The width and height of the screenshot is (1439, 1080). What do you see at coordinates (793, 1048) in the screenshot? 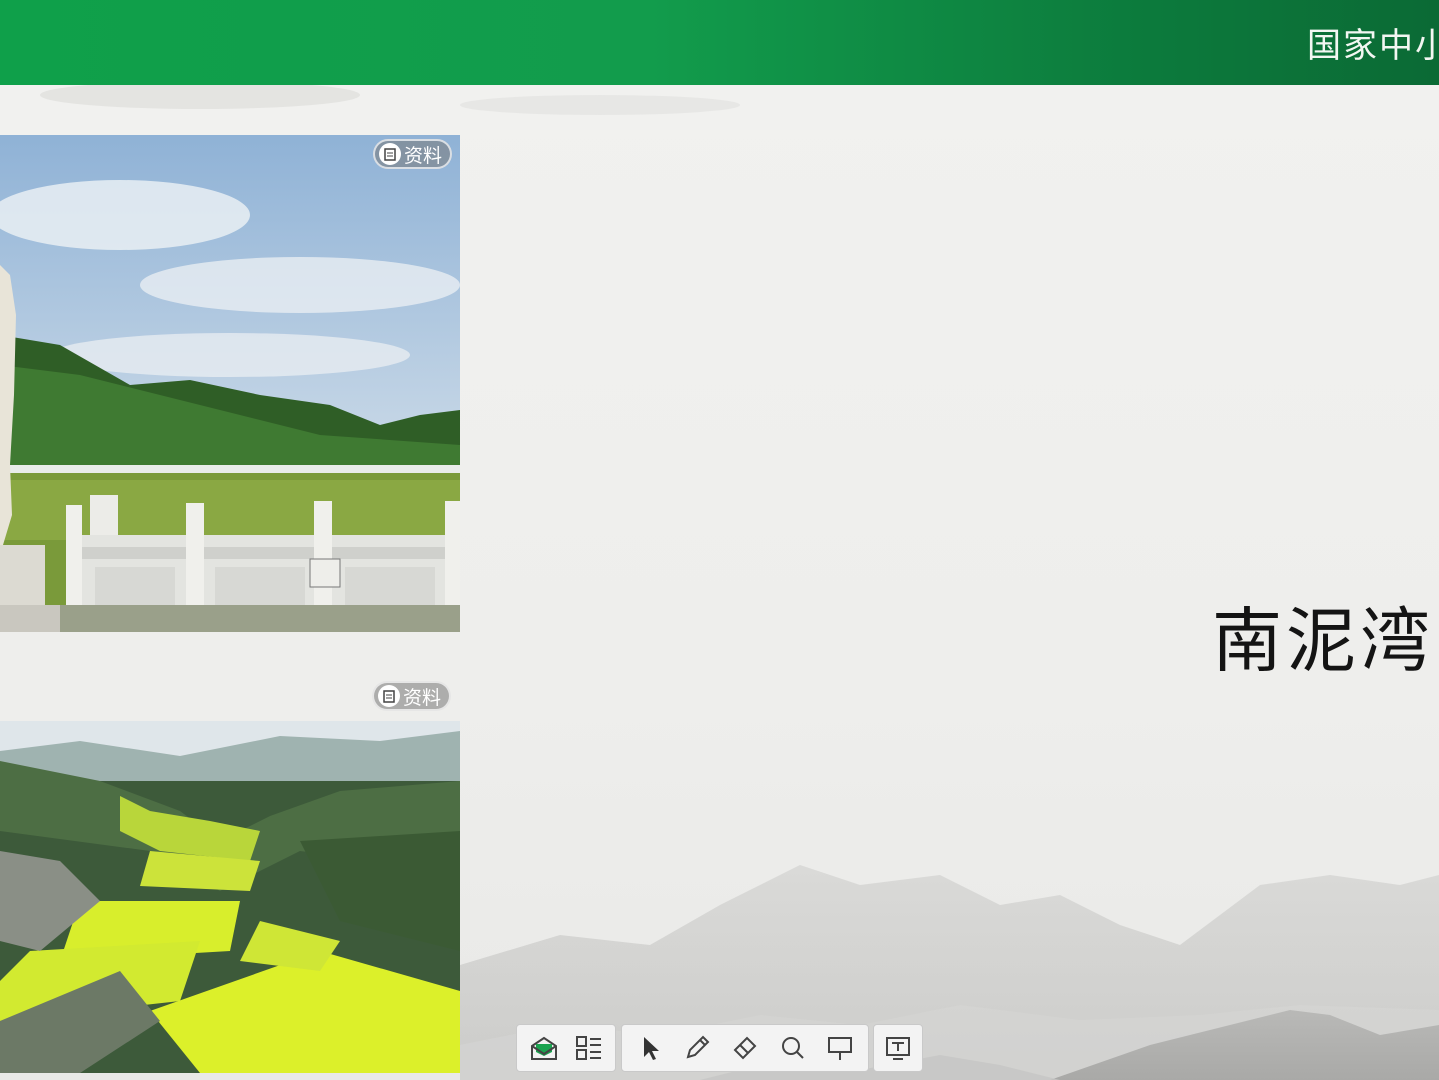
I see `search-icon` at bounding box center [793, 1048].